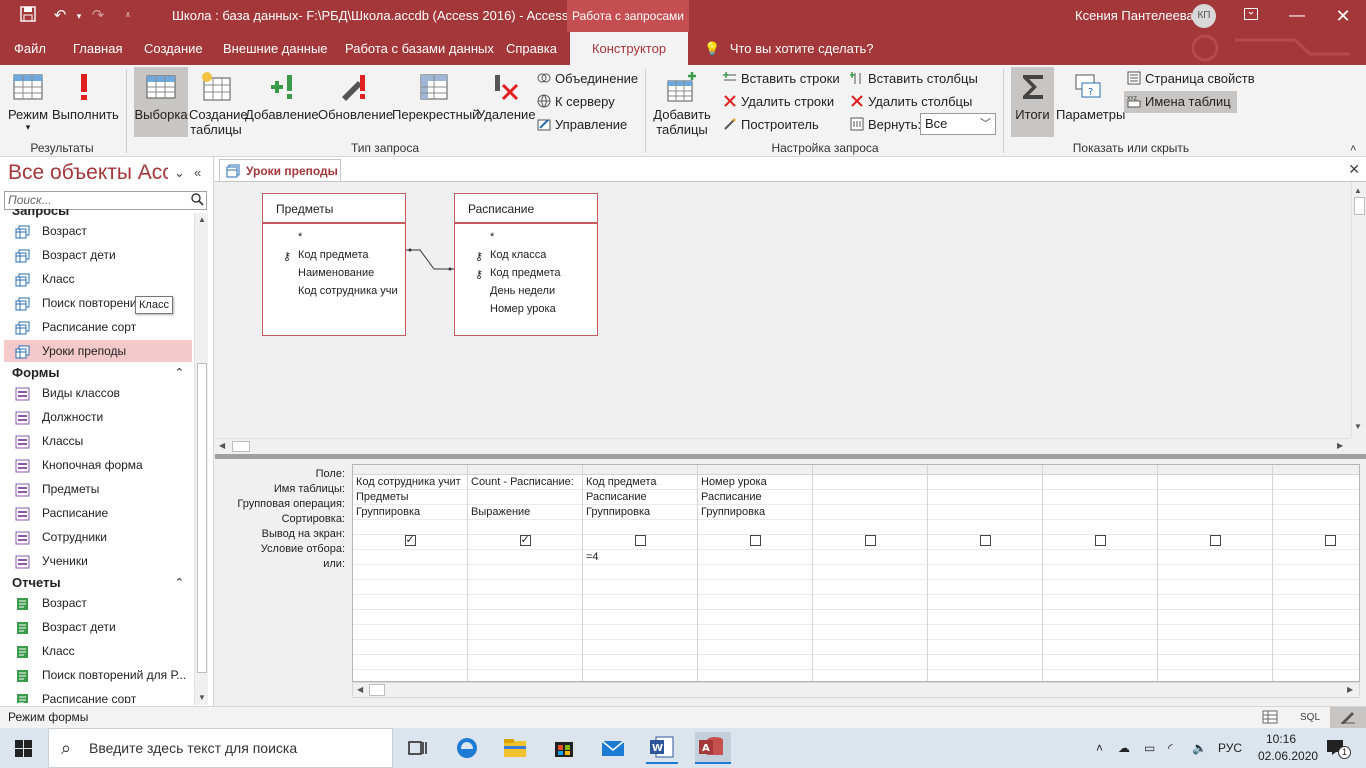  What do you see at coordinates (587, 79) in the screenshot?
I see `union-query-button: Объединение` at bounding box center [587, 79].